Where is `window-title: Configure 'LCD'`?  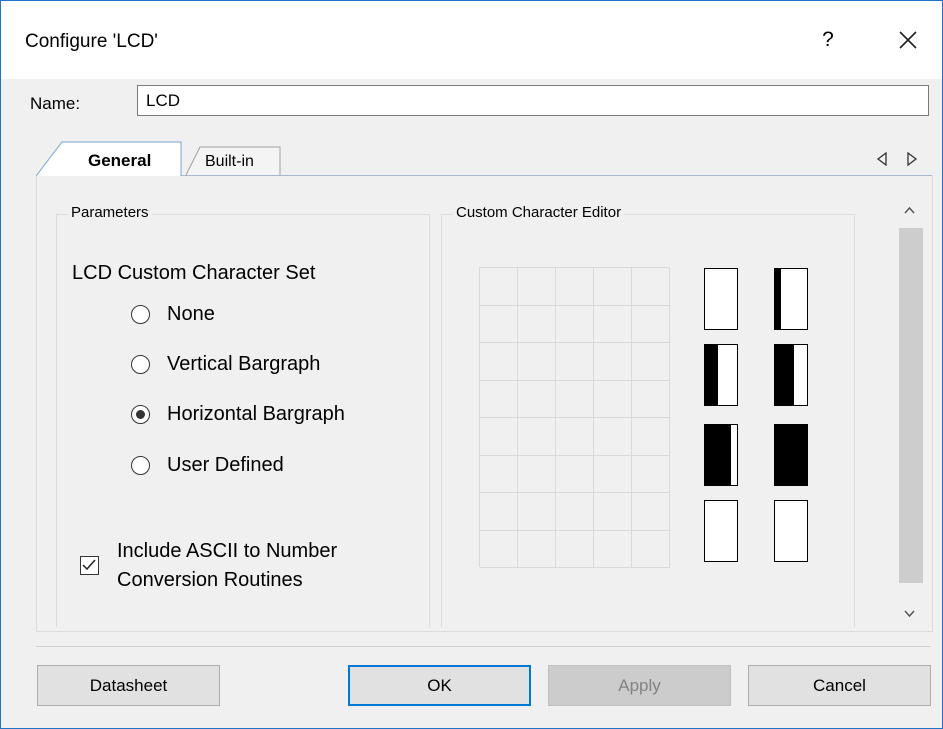 window-title: Configure 'LCD' is located at coordinates (91, 41).